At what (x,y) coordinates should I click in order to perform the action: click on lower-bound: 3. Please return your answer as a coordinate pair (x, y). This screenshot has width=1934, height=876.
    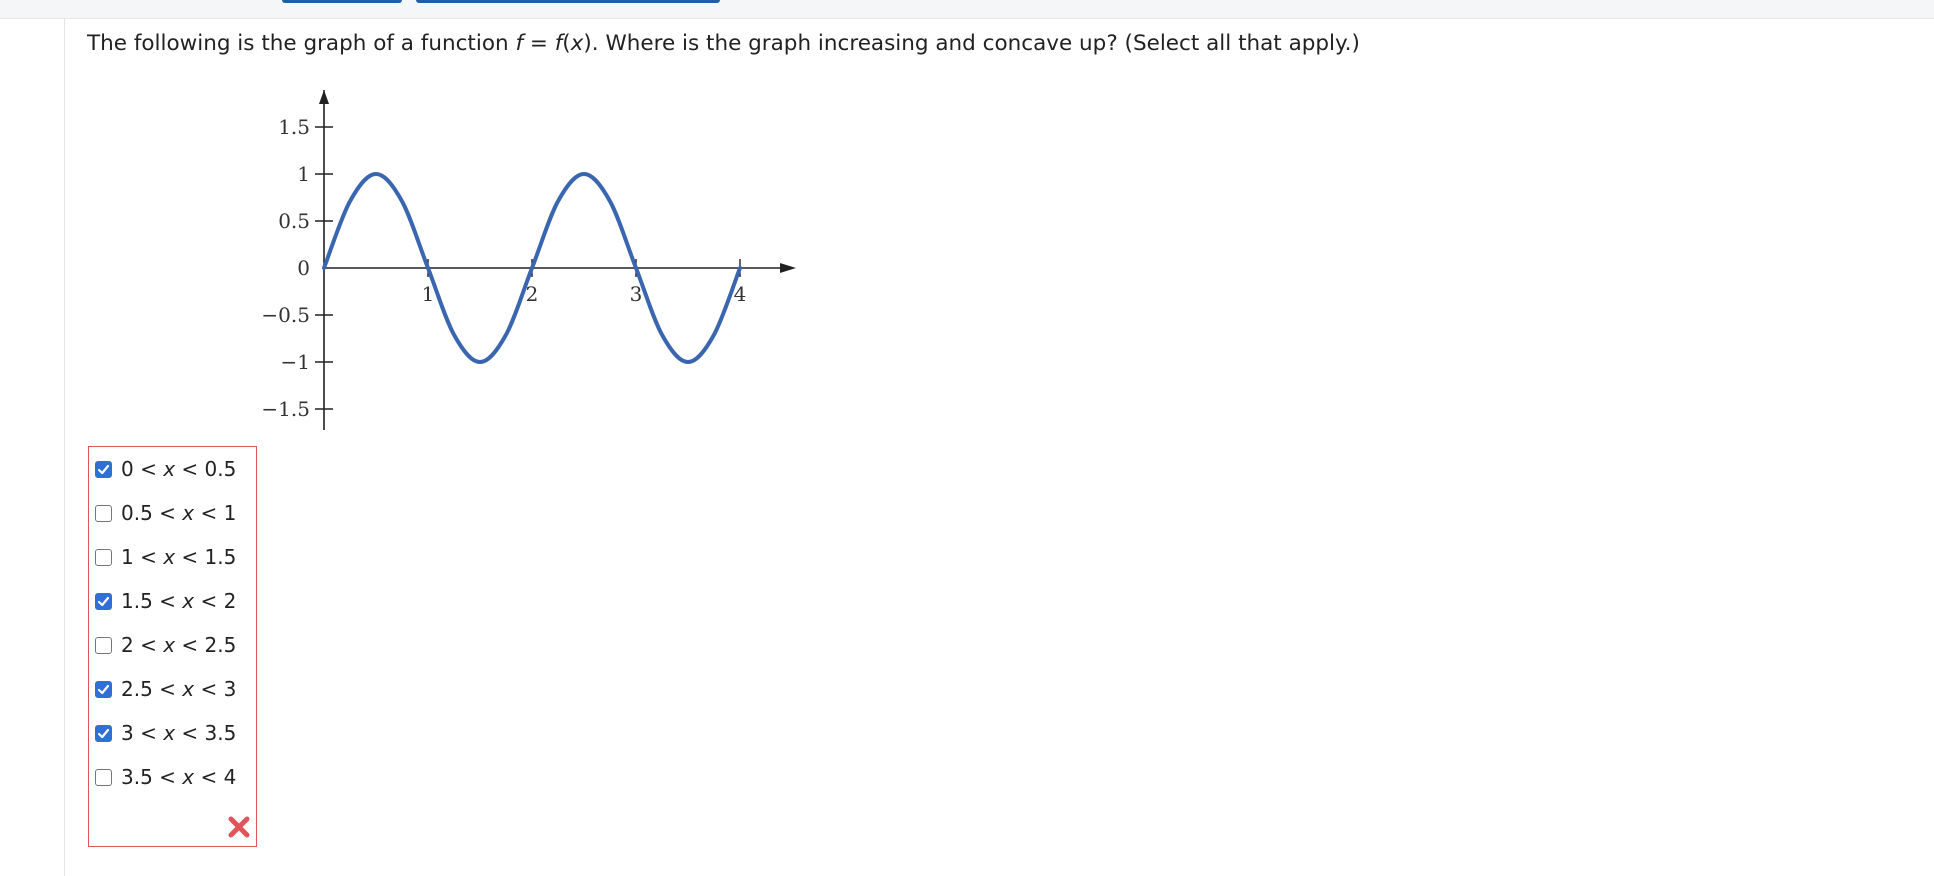
    Looking at the image, I should click on (127, 733).